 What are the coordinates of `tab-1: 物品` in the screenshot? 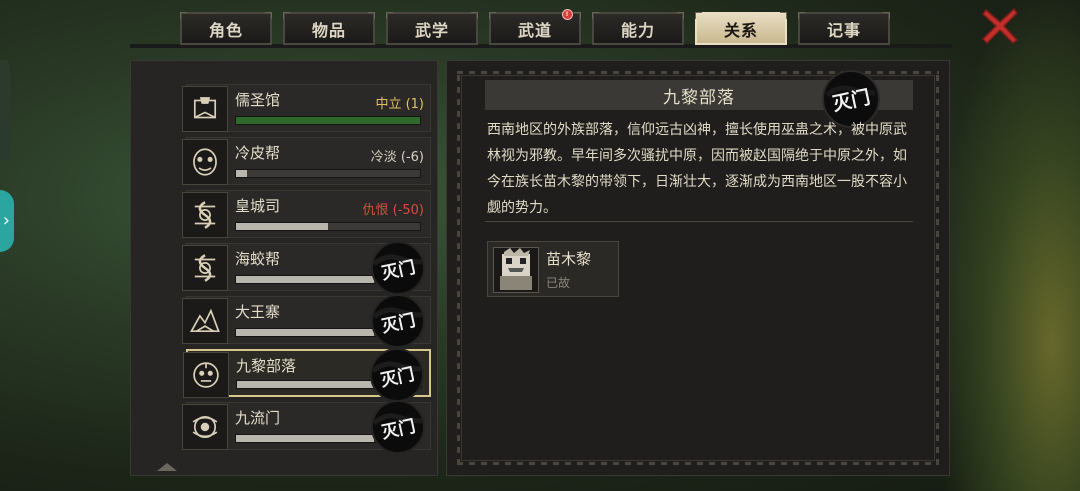 It's located at (329, 28).